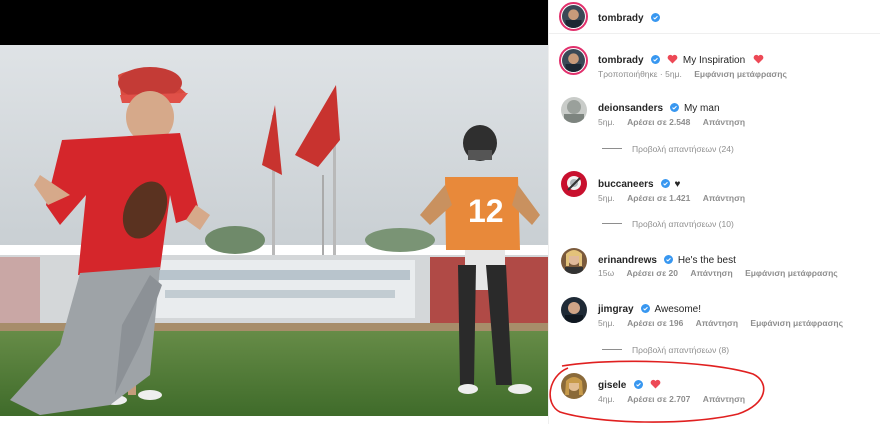 This screenshot has width=880, height=424. I want to click on author-avatar, so click(573, 16).